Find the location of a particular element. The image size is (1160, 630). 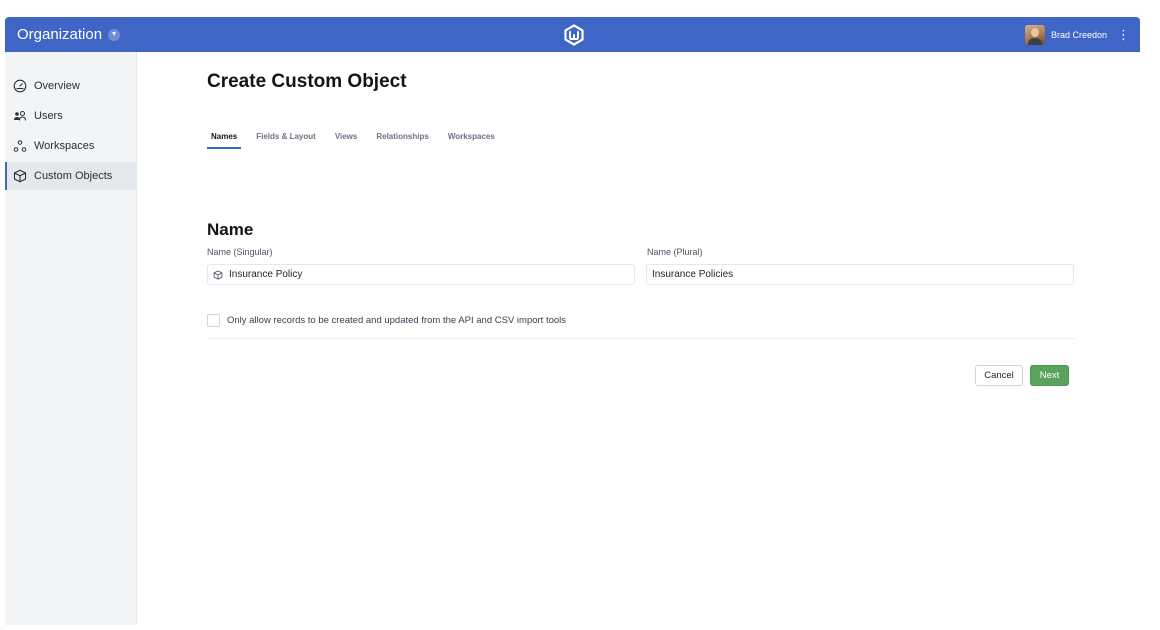

organization-label: Organization is located at coordinates (60, 34).